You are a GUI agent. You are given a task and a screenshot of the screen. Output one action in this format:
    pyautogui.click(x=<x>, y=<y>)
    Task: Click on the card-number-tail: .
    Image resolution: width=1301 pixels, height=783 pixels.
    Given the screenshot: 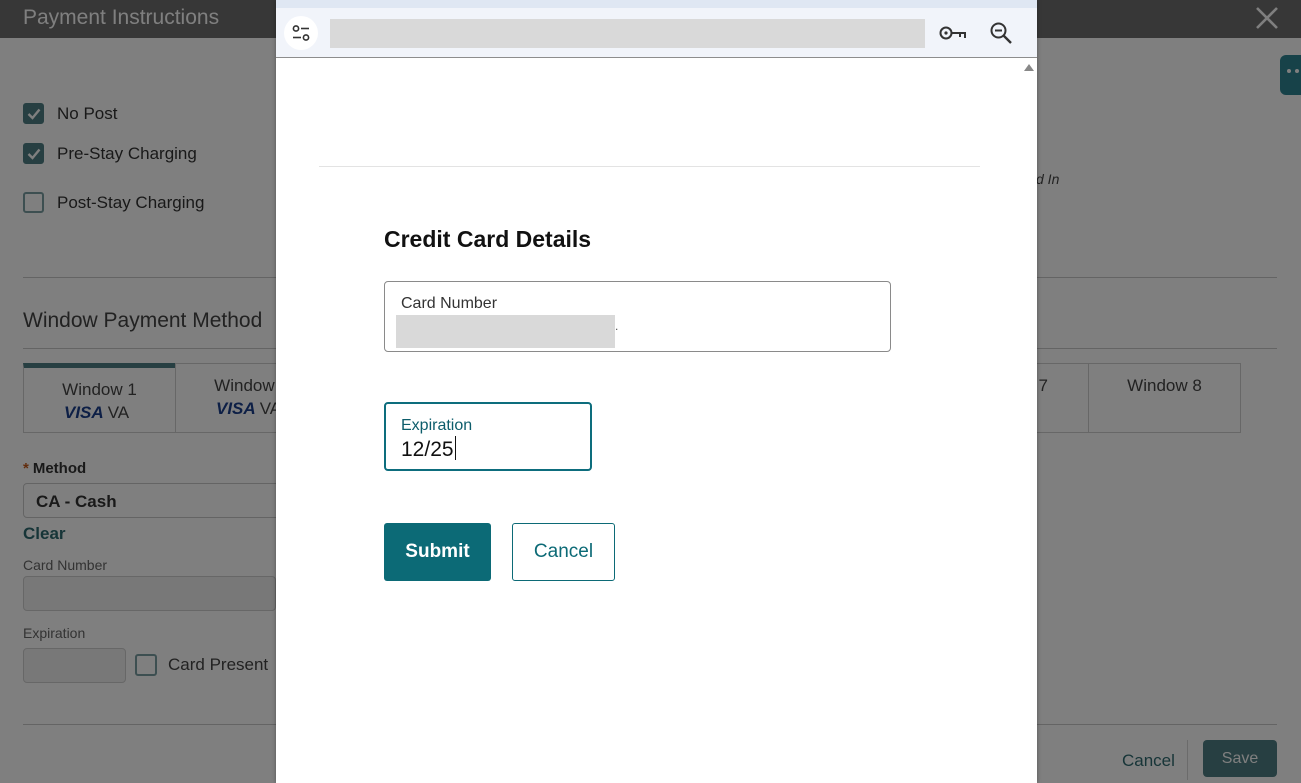 What is the action you would take?
    pyautogui.click(x=617, y=326)
    